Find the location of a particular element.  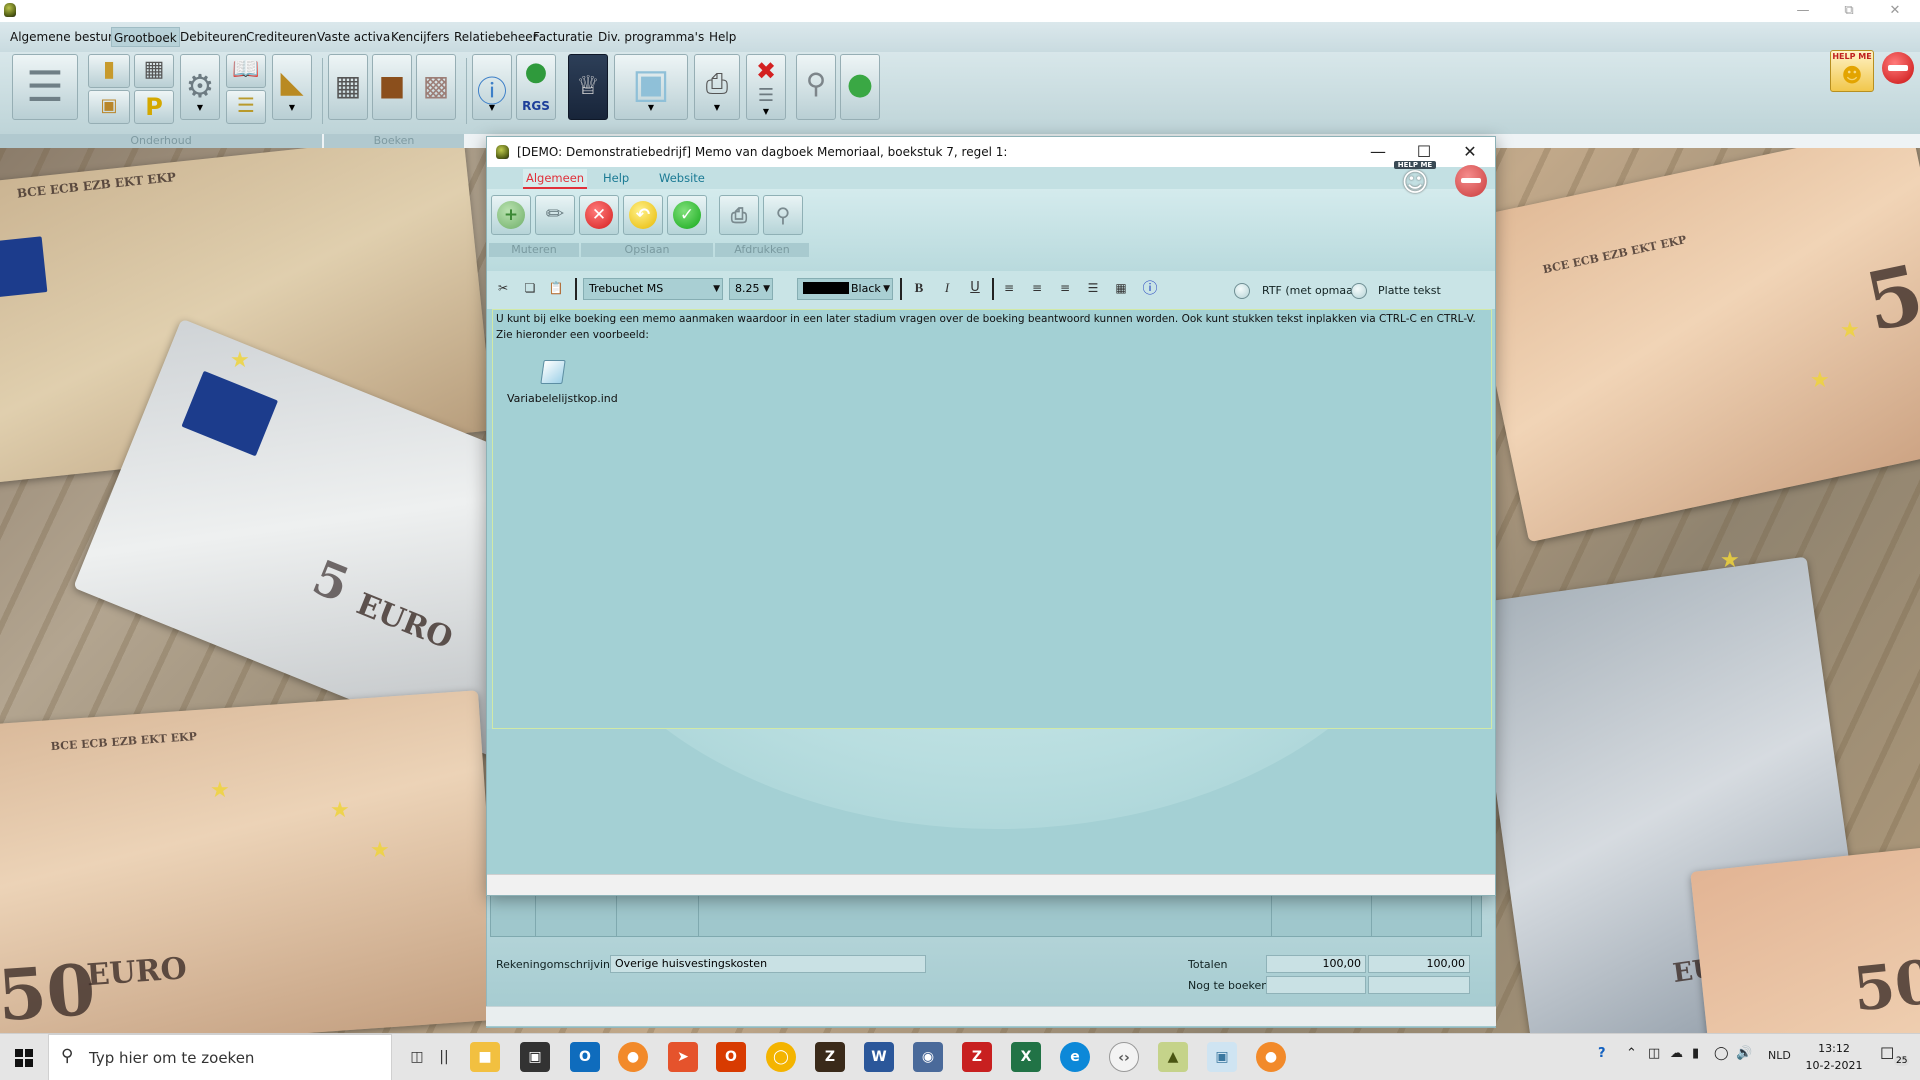

menu-kencijfers: Kencijfers is located at coordinates (420, 37).